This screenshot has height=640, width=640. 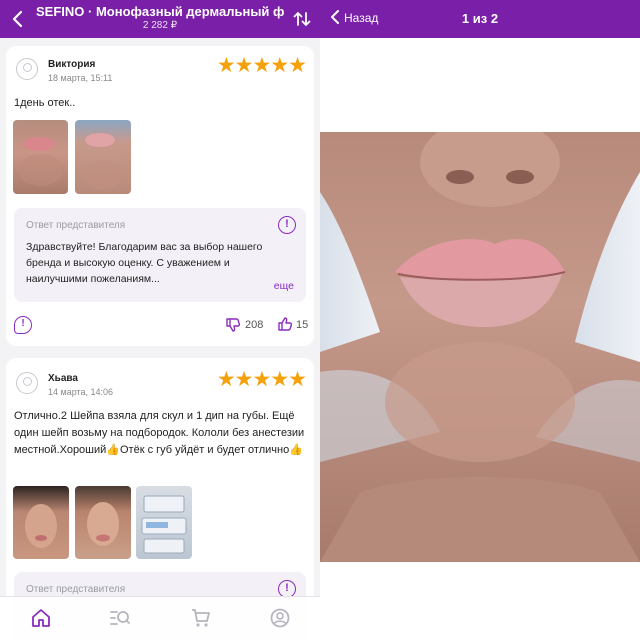 I want to click on product-box-graphic, so click(x=164, y=524).